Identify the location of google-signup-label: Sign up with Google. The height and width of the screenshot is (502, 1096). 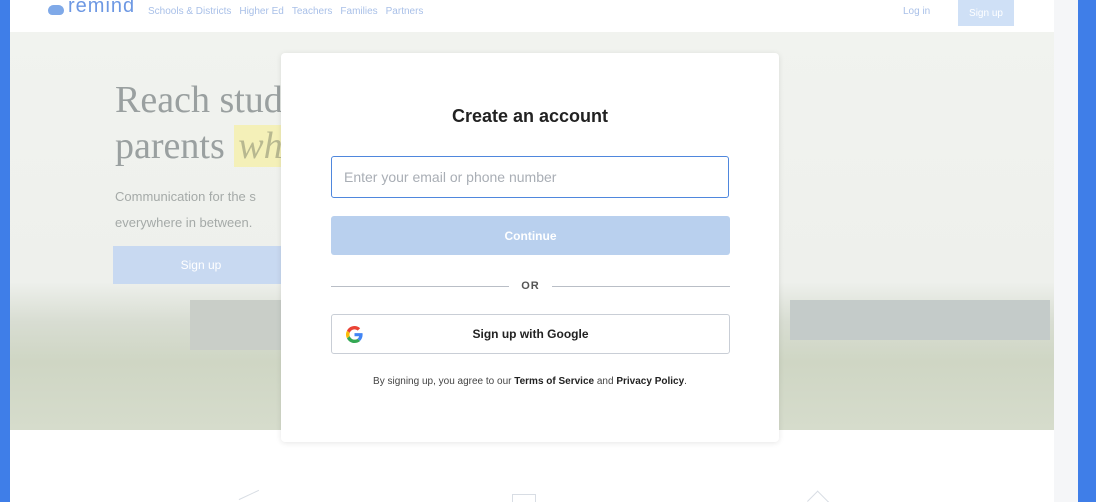
(530, 334).